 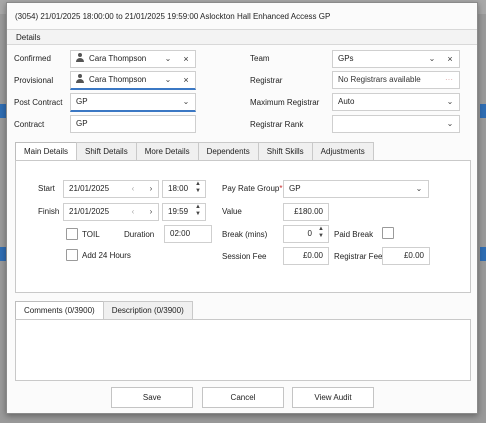 I want to click on contract-value: GP, so click(x=82, y=123).